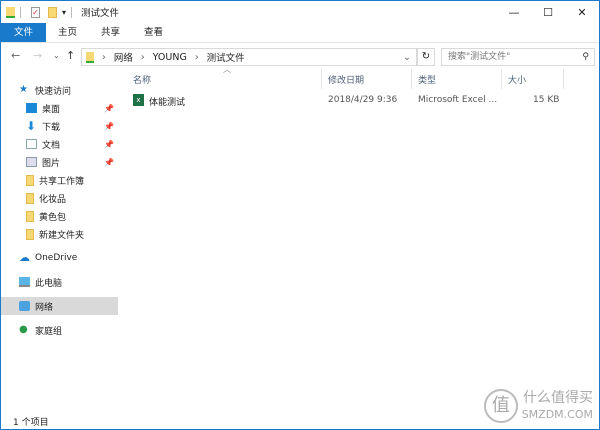  What do you see at coordinates (59, 306) in the screenshot?
I see `sidebar-item-network: 网络` at bounding box center [59, 306].